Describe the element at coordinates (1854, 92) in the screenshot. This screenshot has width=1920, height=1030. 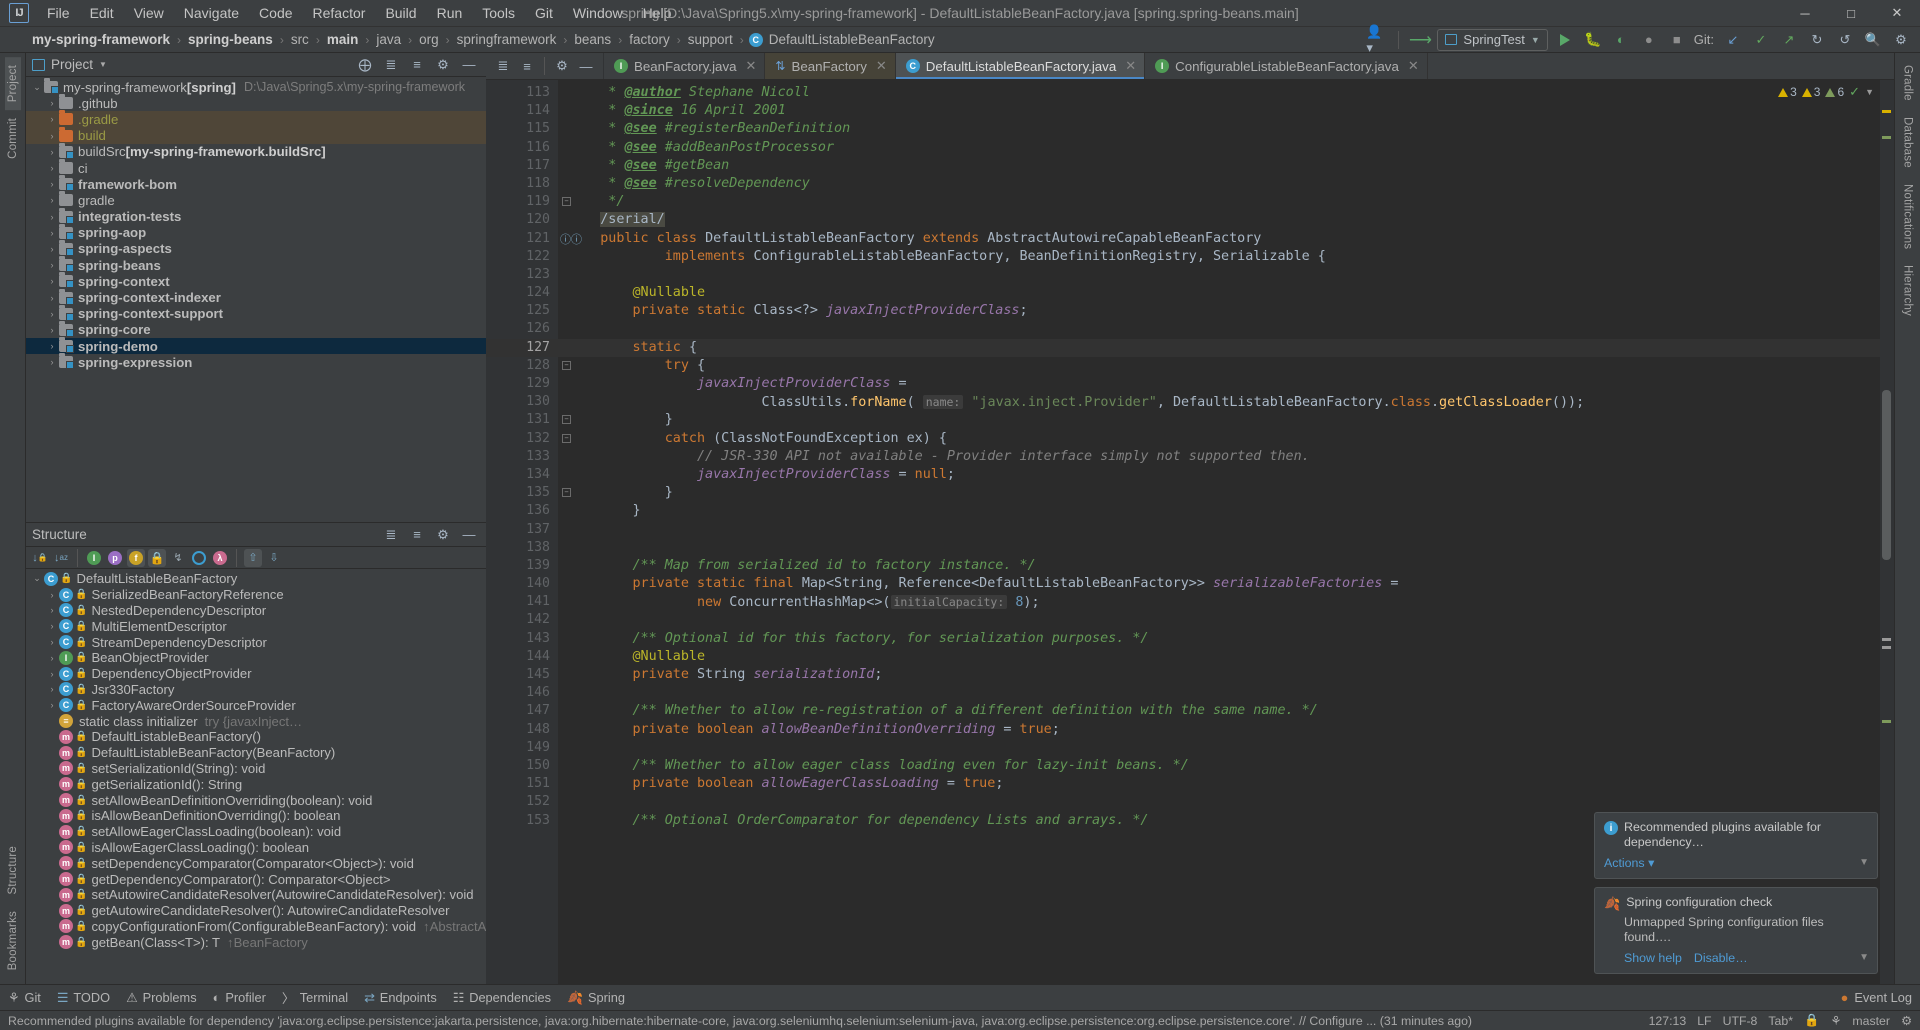
I see `inspection-ok-icon: ✓` at that location.